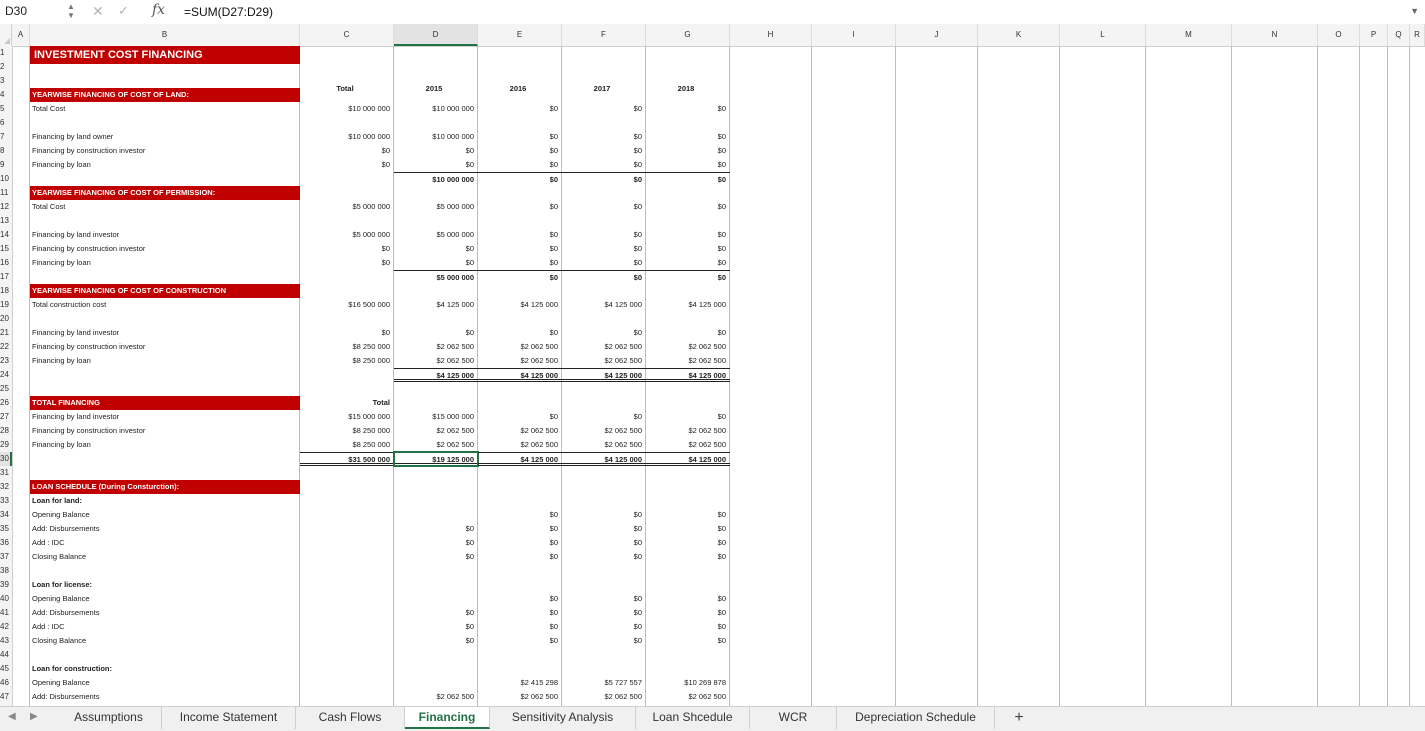 This screenshot has height=731, width=1425. What do you see at coordinates (34, 716) in the screenshot?
I see `next-sheet-icon: ▶` at bounding box center [34, 716].